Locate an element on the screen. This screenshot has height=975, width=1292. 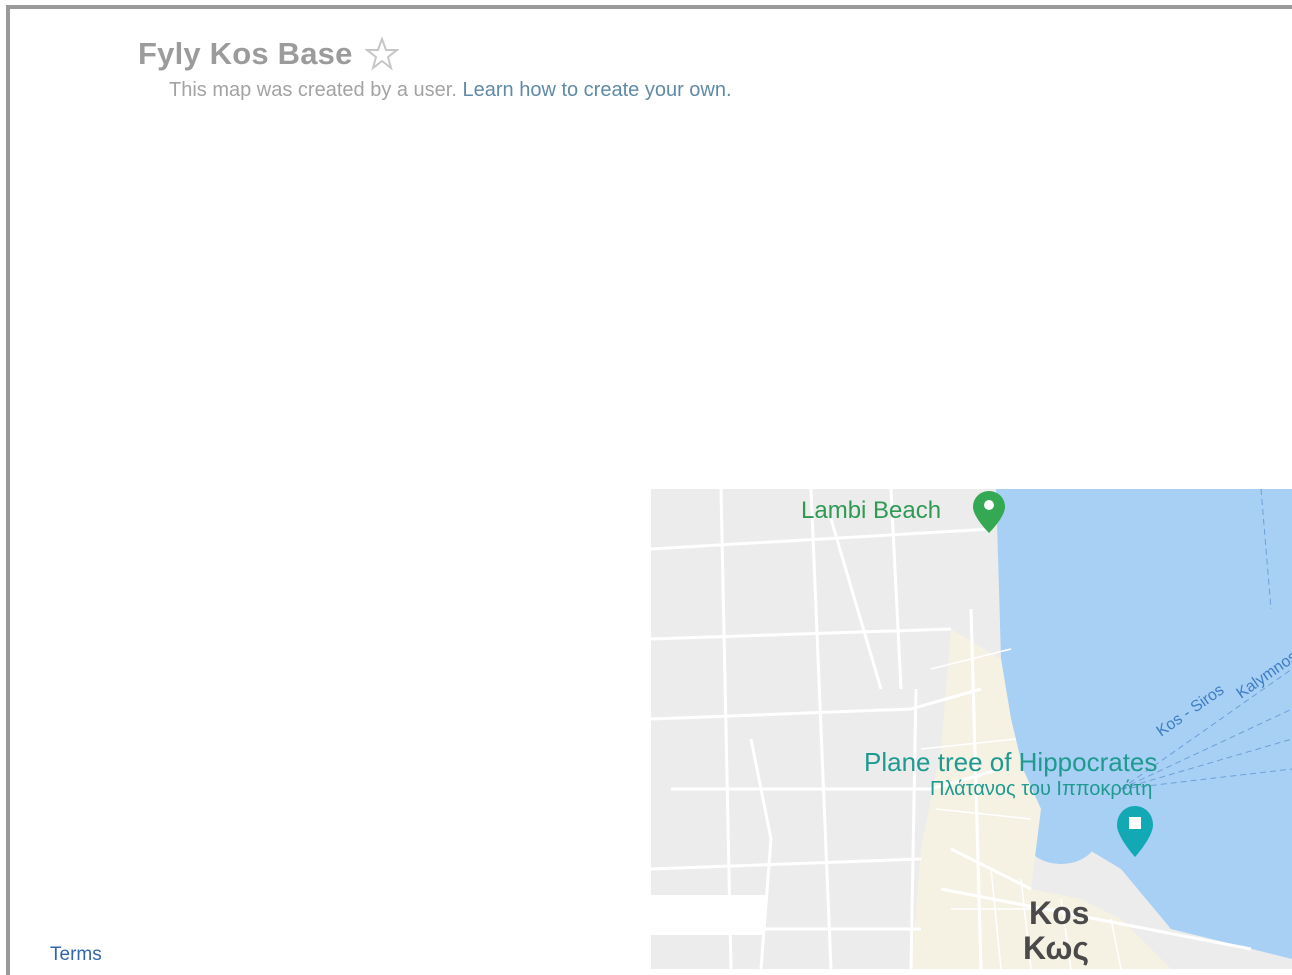
beach-label: Lambi Beach is located at coordinates (871, 510).